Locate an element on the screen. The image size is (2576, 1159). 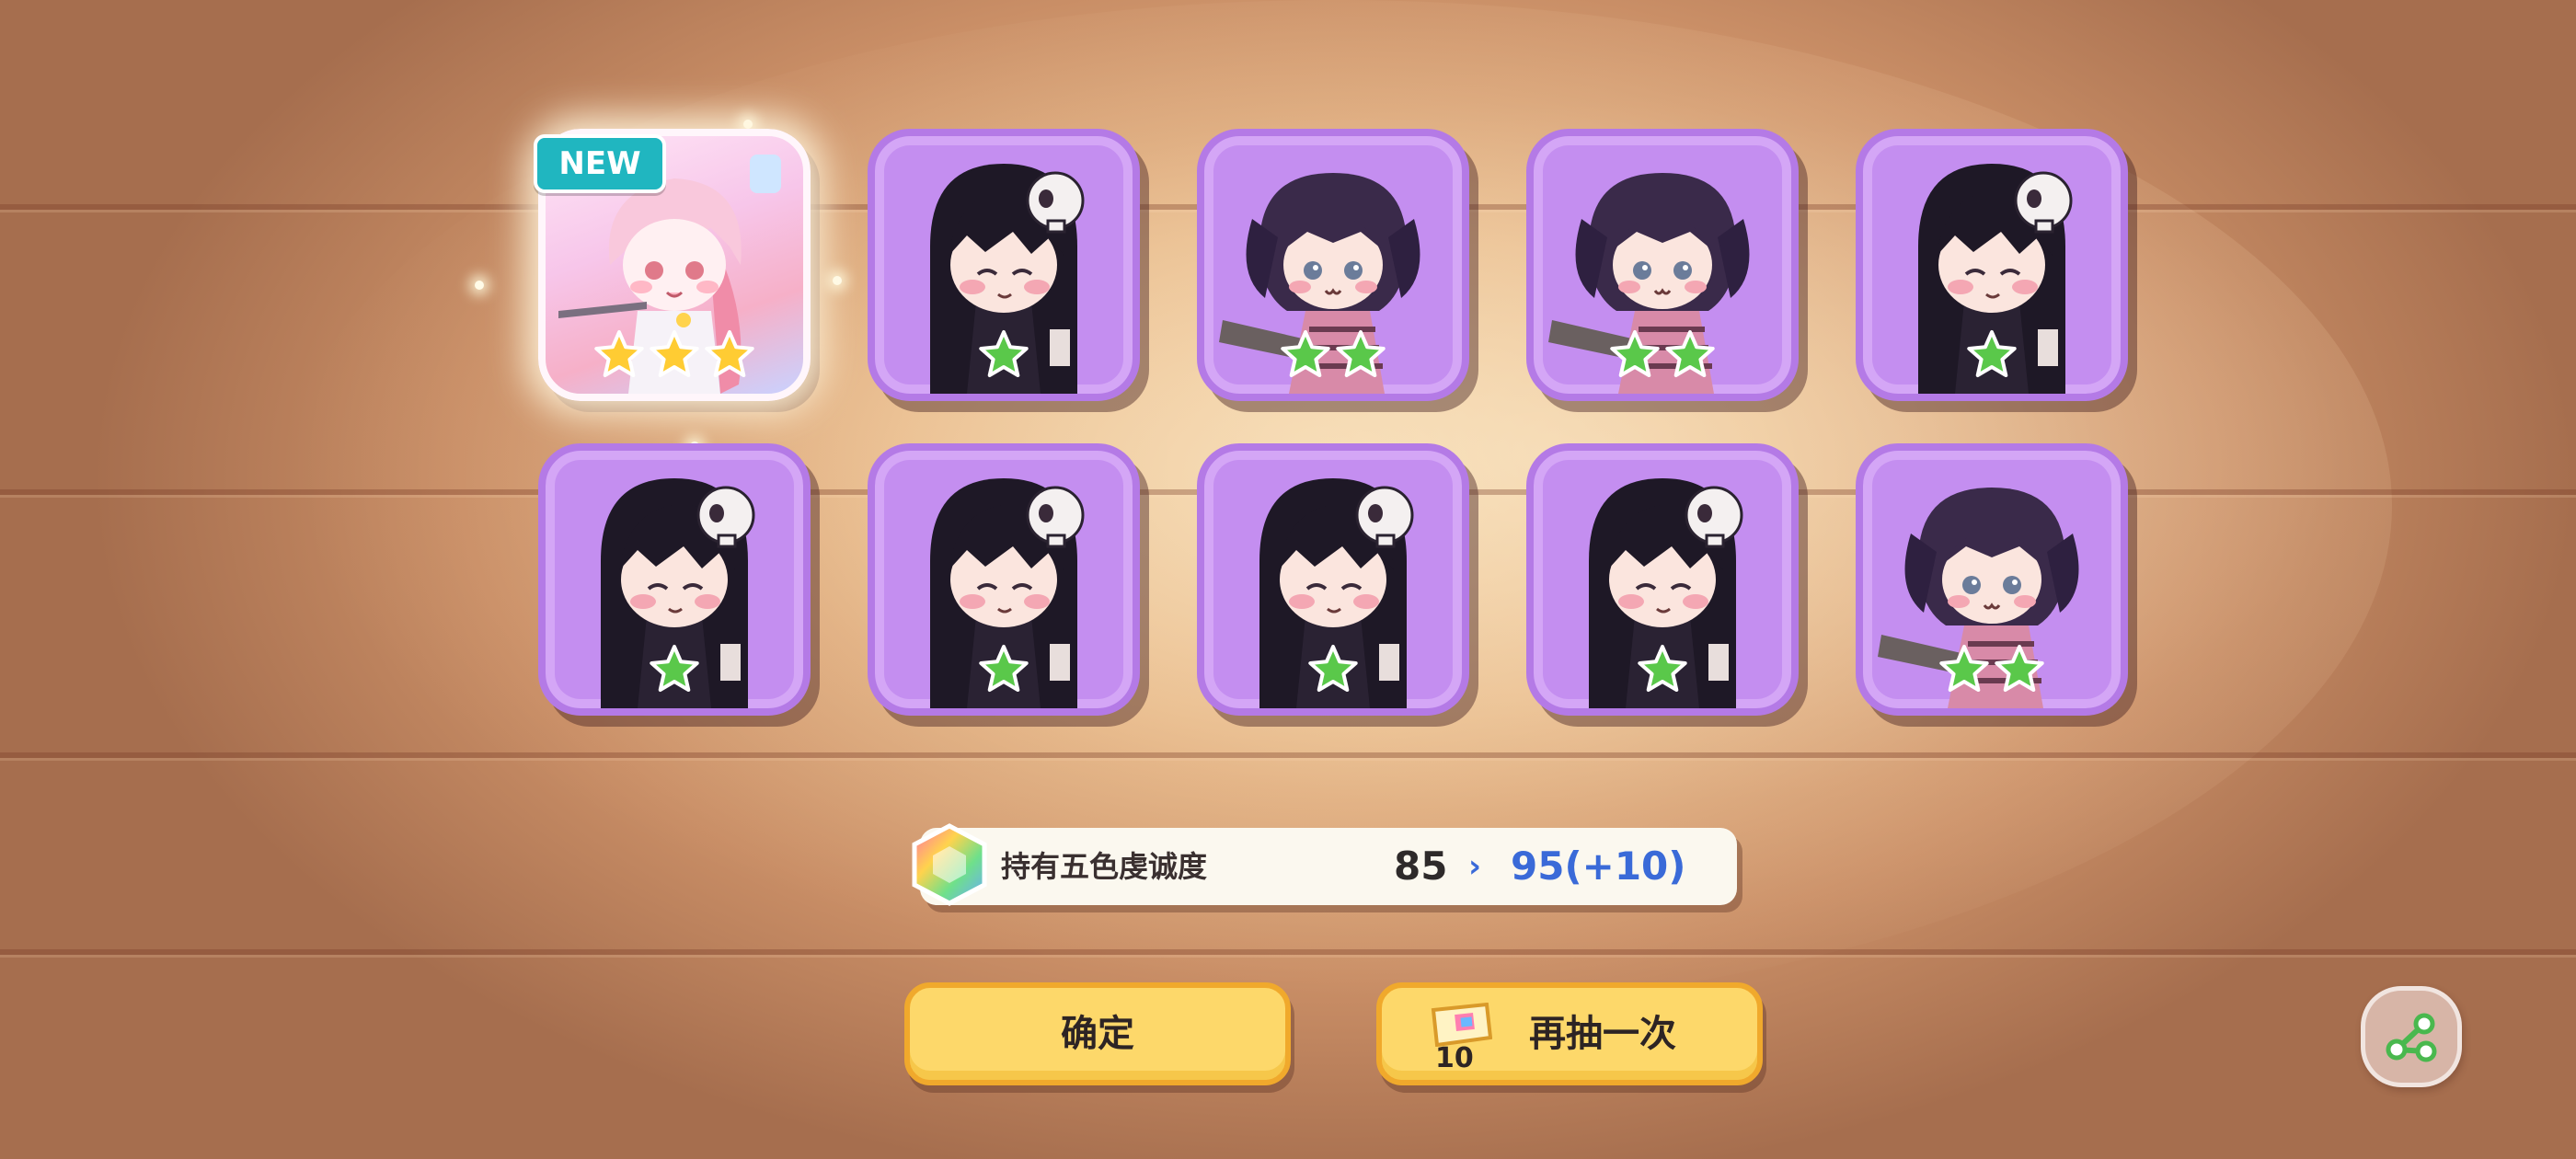
devotion-bar: 持有五色虔诚度 85 › 95(+10) is located at coordinates (1324, 864).